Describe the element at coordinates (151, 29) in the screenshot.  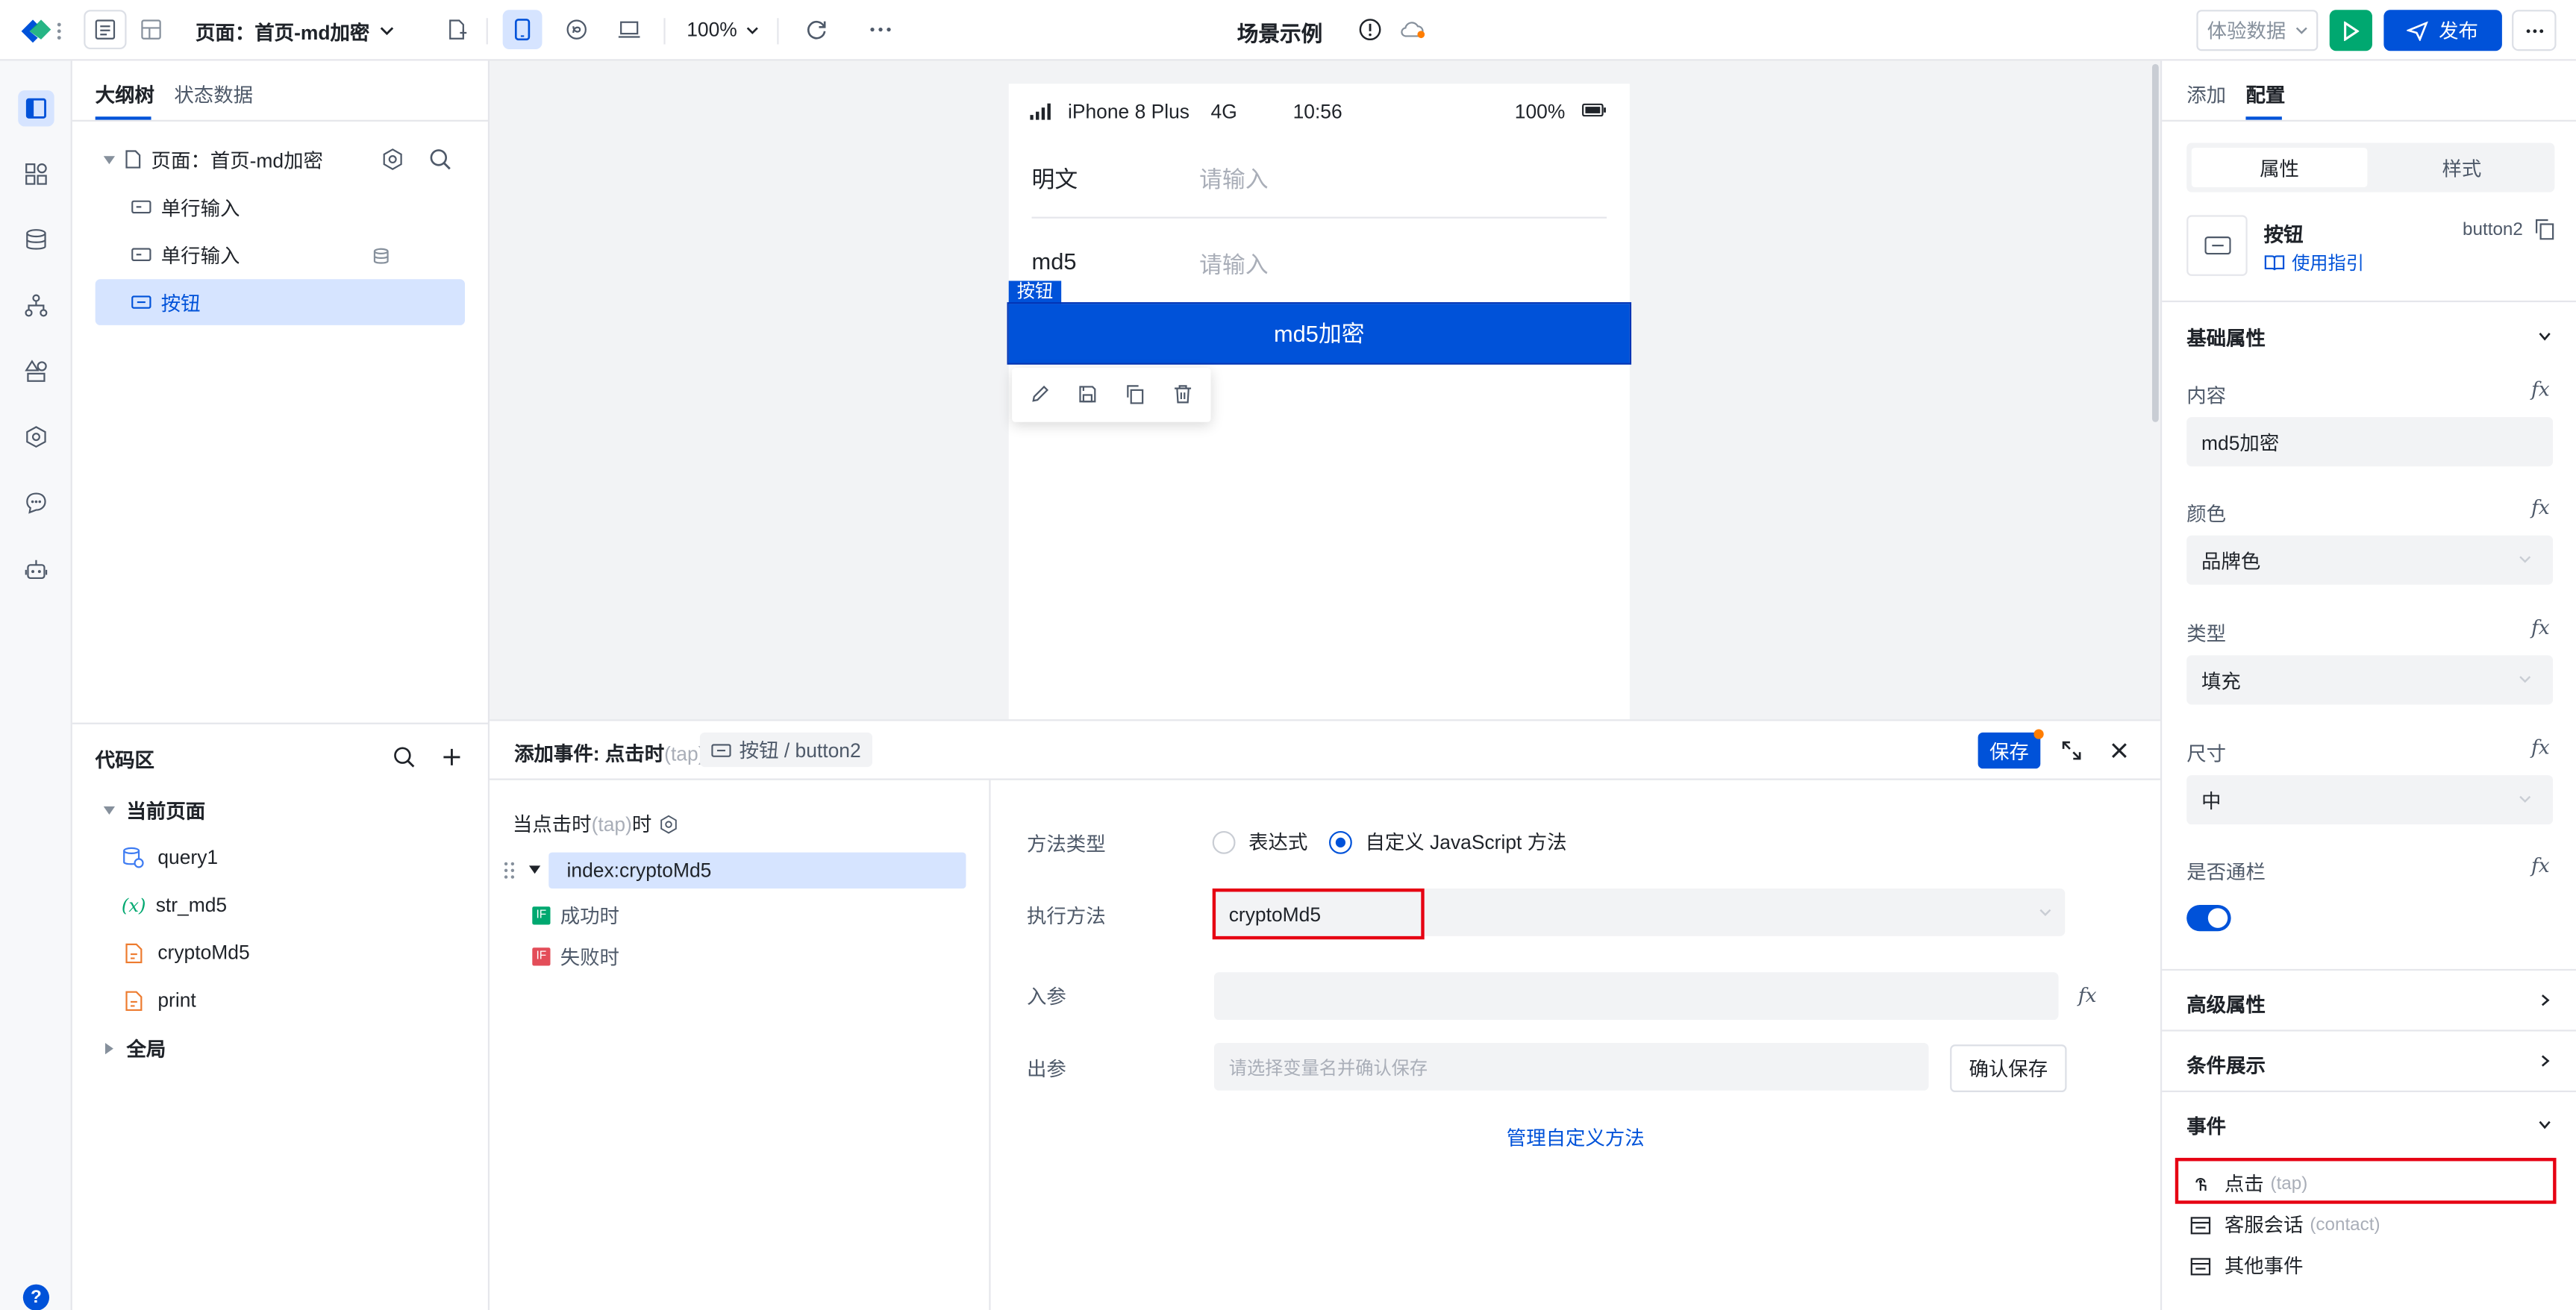
I see `layout-icon` at that location.